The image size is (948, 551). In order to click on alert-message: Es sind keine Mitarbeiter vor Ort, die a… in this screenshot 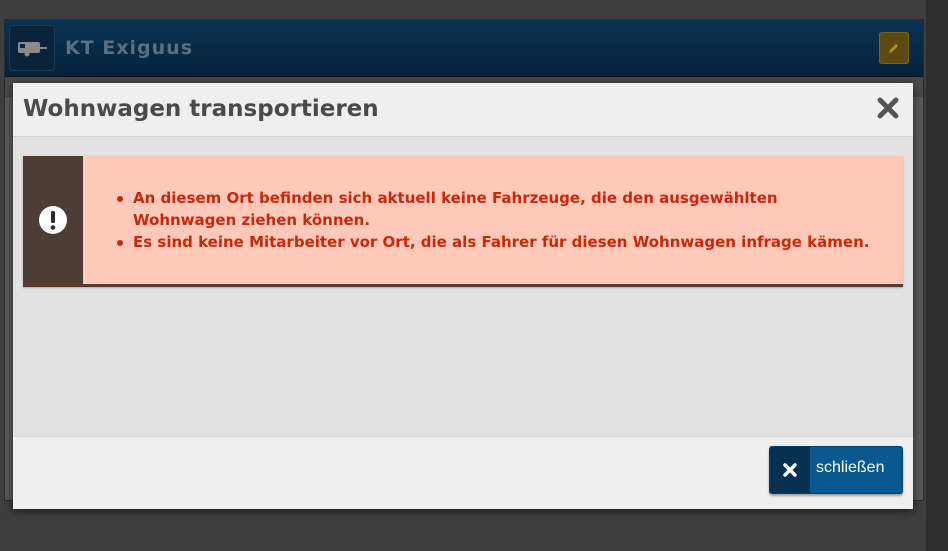, I will do `click(495, 242)`.